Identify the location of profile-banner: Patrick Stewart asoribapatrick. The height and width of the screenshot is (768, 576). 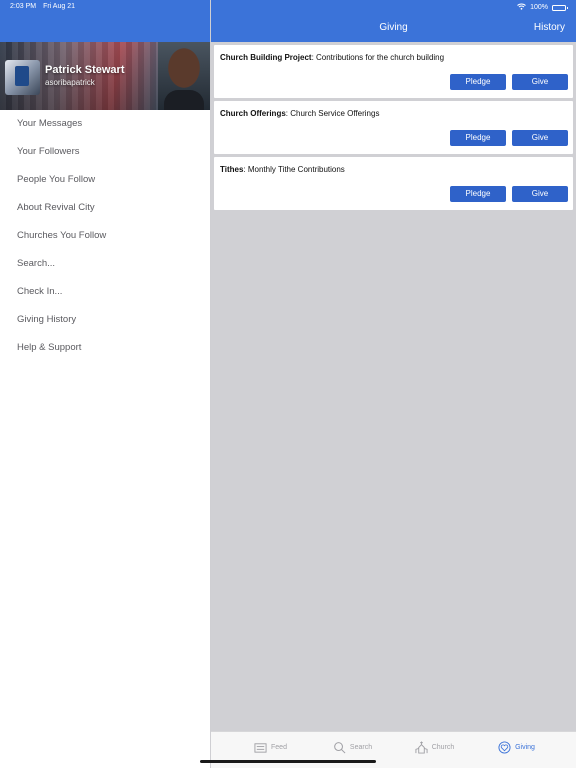
(105, 76).